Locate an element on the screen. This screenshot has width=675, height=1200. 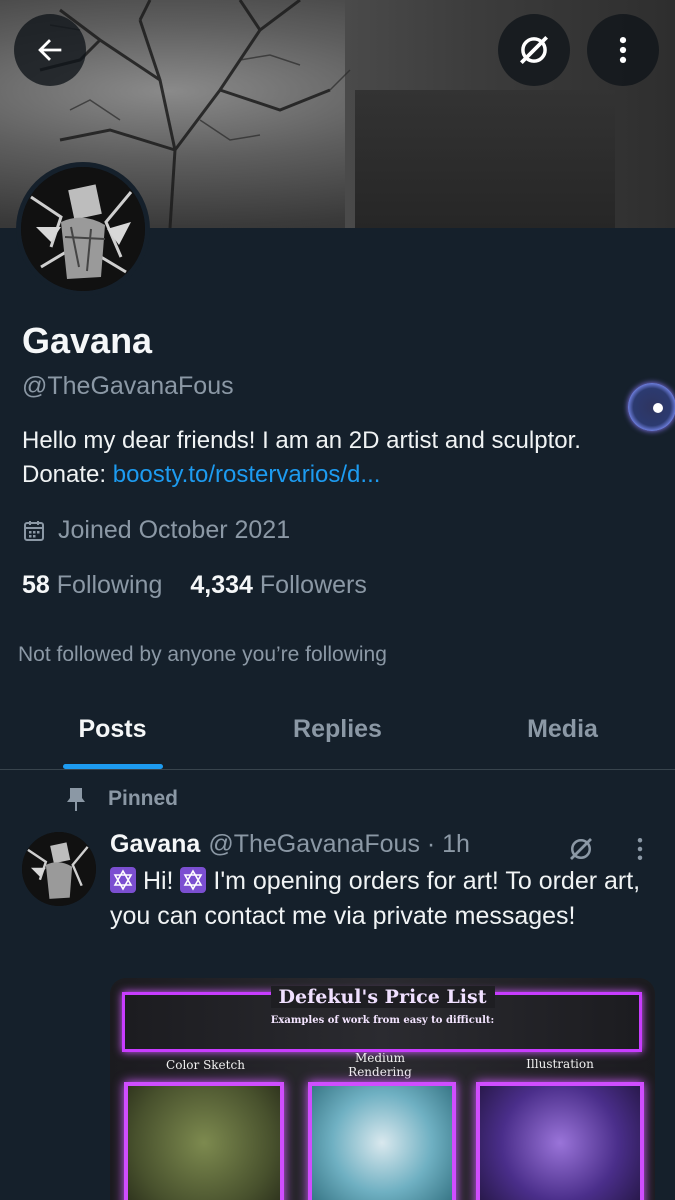
tab-posts: Posts is located at coordinates (112, 729).